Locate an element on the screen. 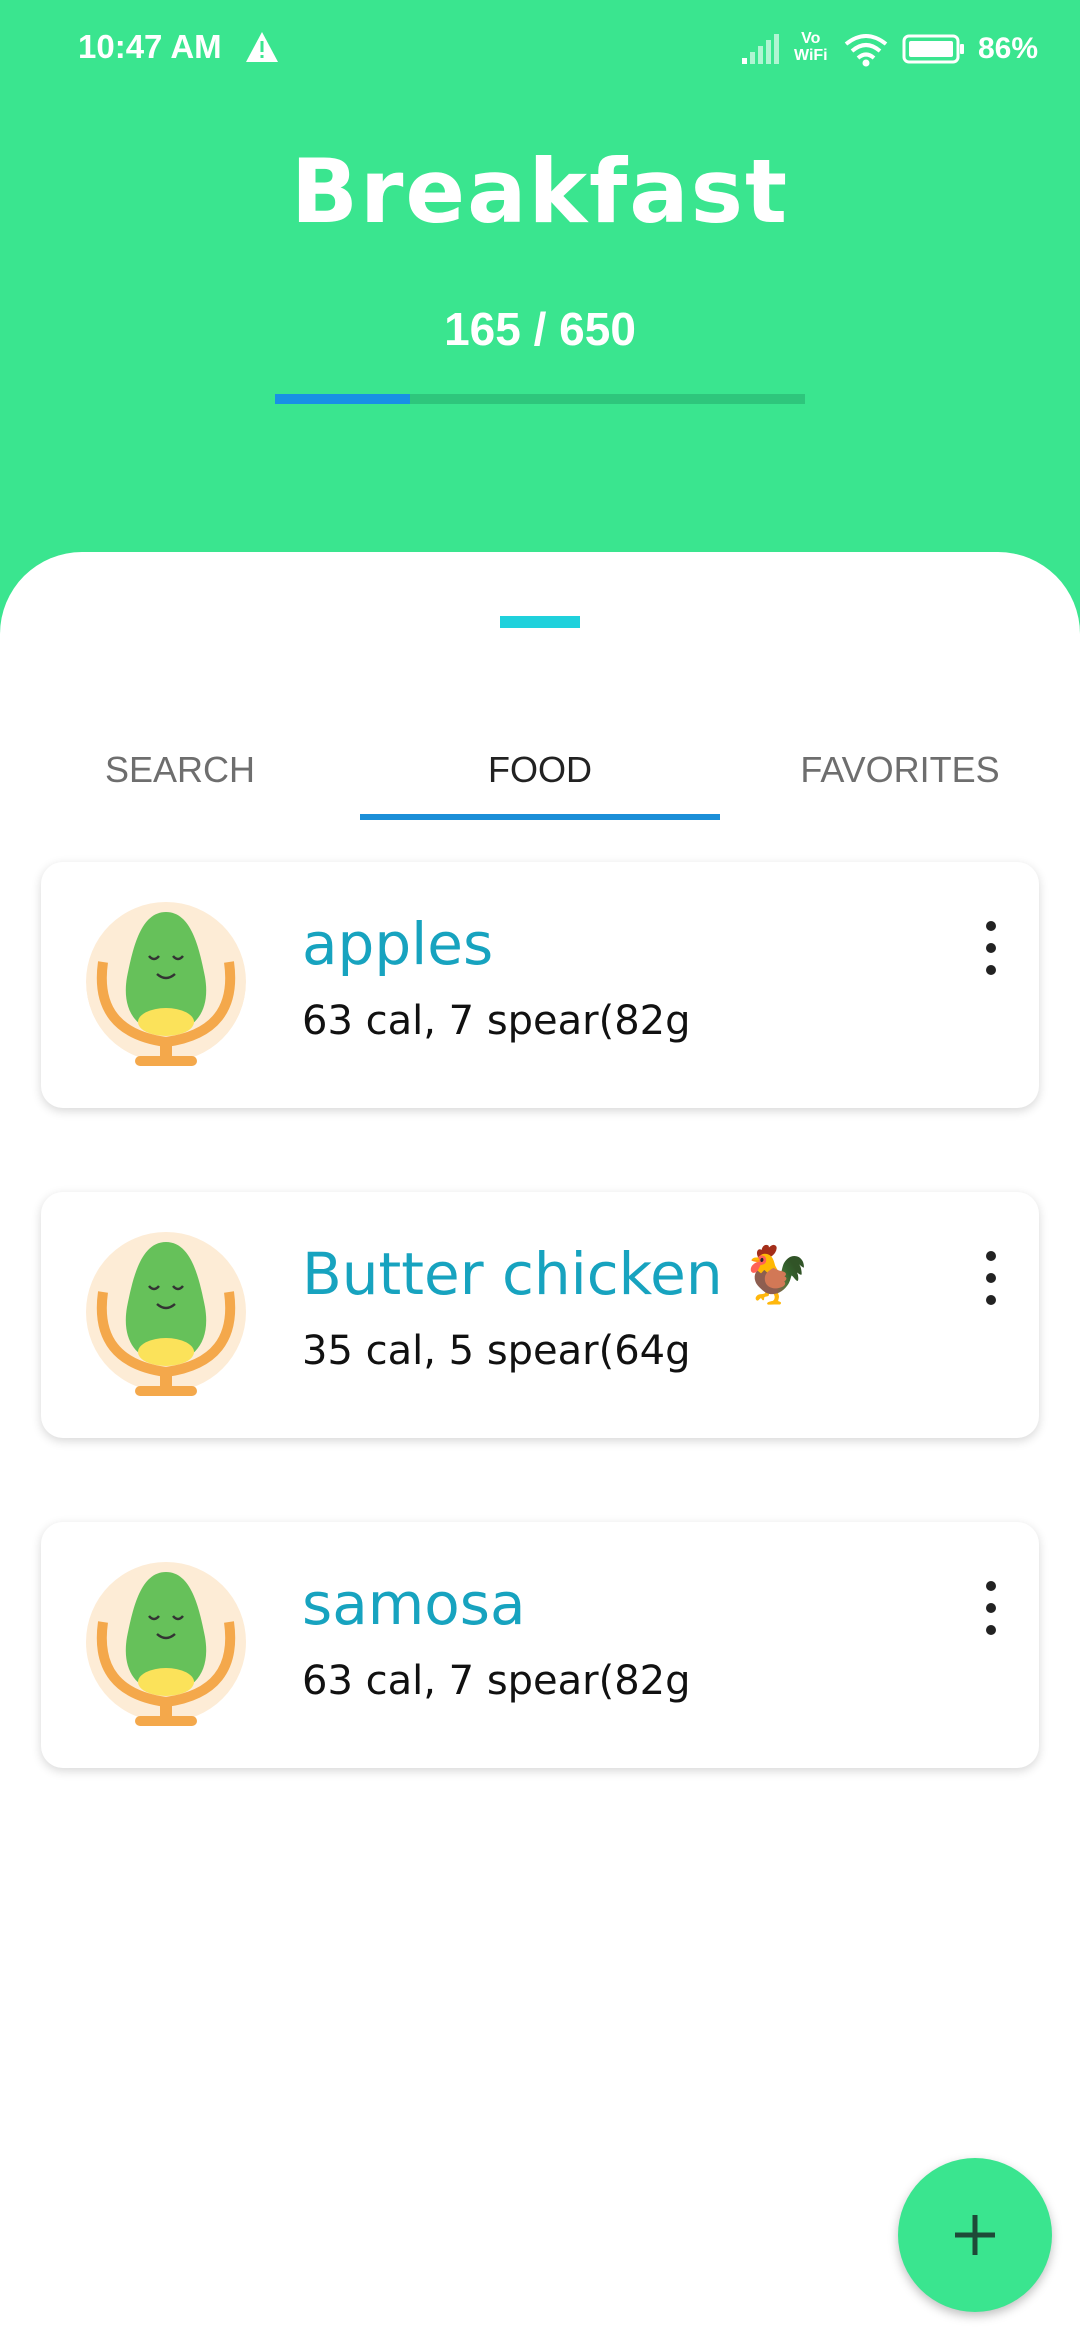  food-name: apples is located at coordinates (397, 944).